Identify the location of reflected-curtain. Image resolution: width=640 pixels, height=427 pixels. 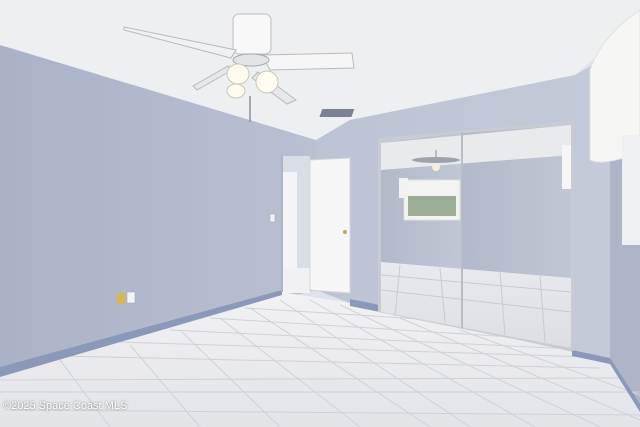
(403, 188).